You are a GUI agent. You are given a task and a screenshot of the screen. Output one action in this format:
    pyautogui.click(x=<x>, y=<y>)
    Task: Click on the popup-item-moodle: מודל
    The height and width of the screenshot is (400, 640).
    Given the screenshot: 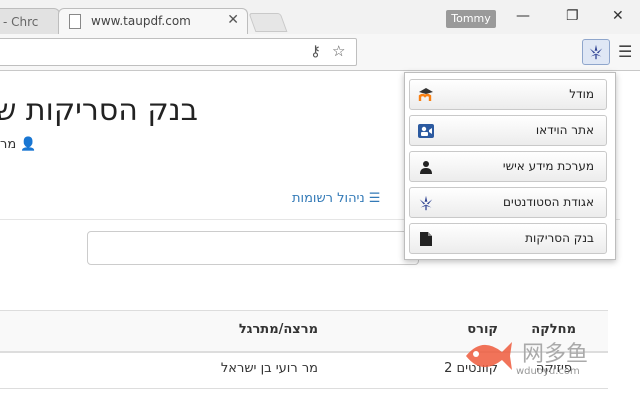 What is the action you would take?
    pyautogui.click(x=508, y=94)
    